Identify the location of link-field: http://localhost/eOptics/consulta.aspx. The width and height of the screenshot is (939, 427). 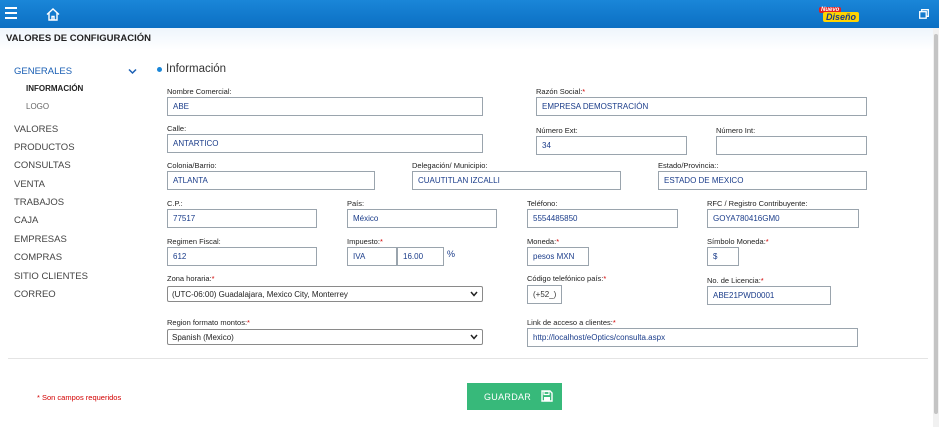
(692, 337).